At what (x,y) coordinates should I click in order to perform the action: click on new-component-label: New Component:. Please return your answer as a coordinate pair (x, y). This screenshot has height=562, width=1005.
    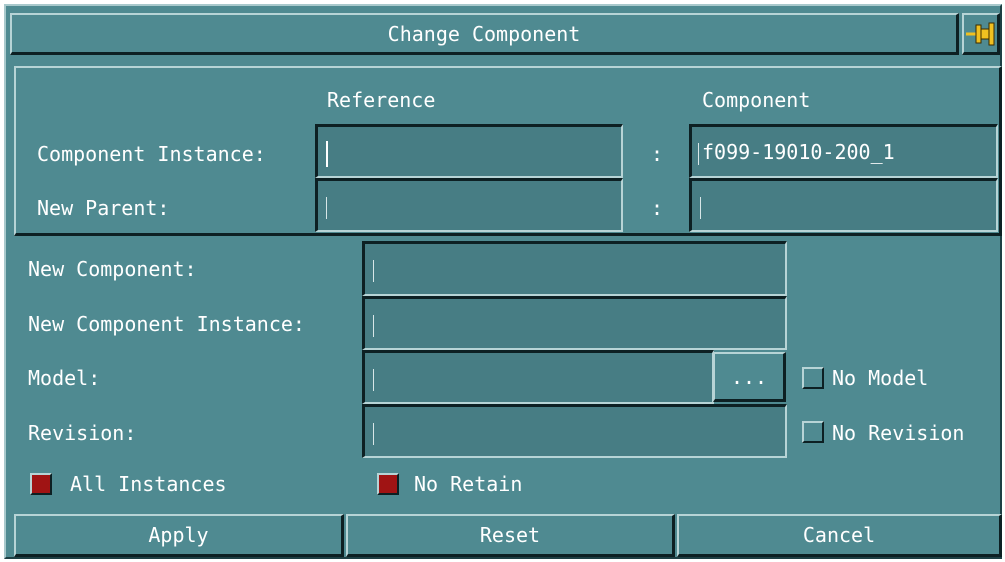
    Looking at the image, I should click on (112, 269).